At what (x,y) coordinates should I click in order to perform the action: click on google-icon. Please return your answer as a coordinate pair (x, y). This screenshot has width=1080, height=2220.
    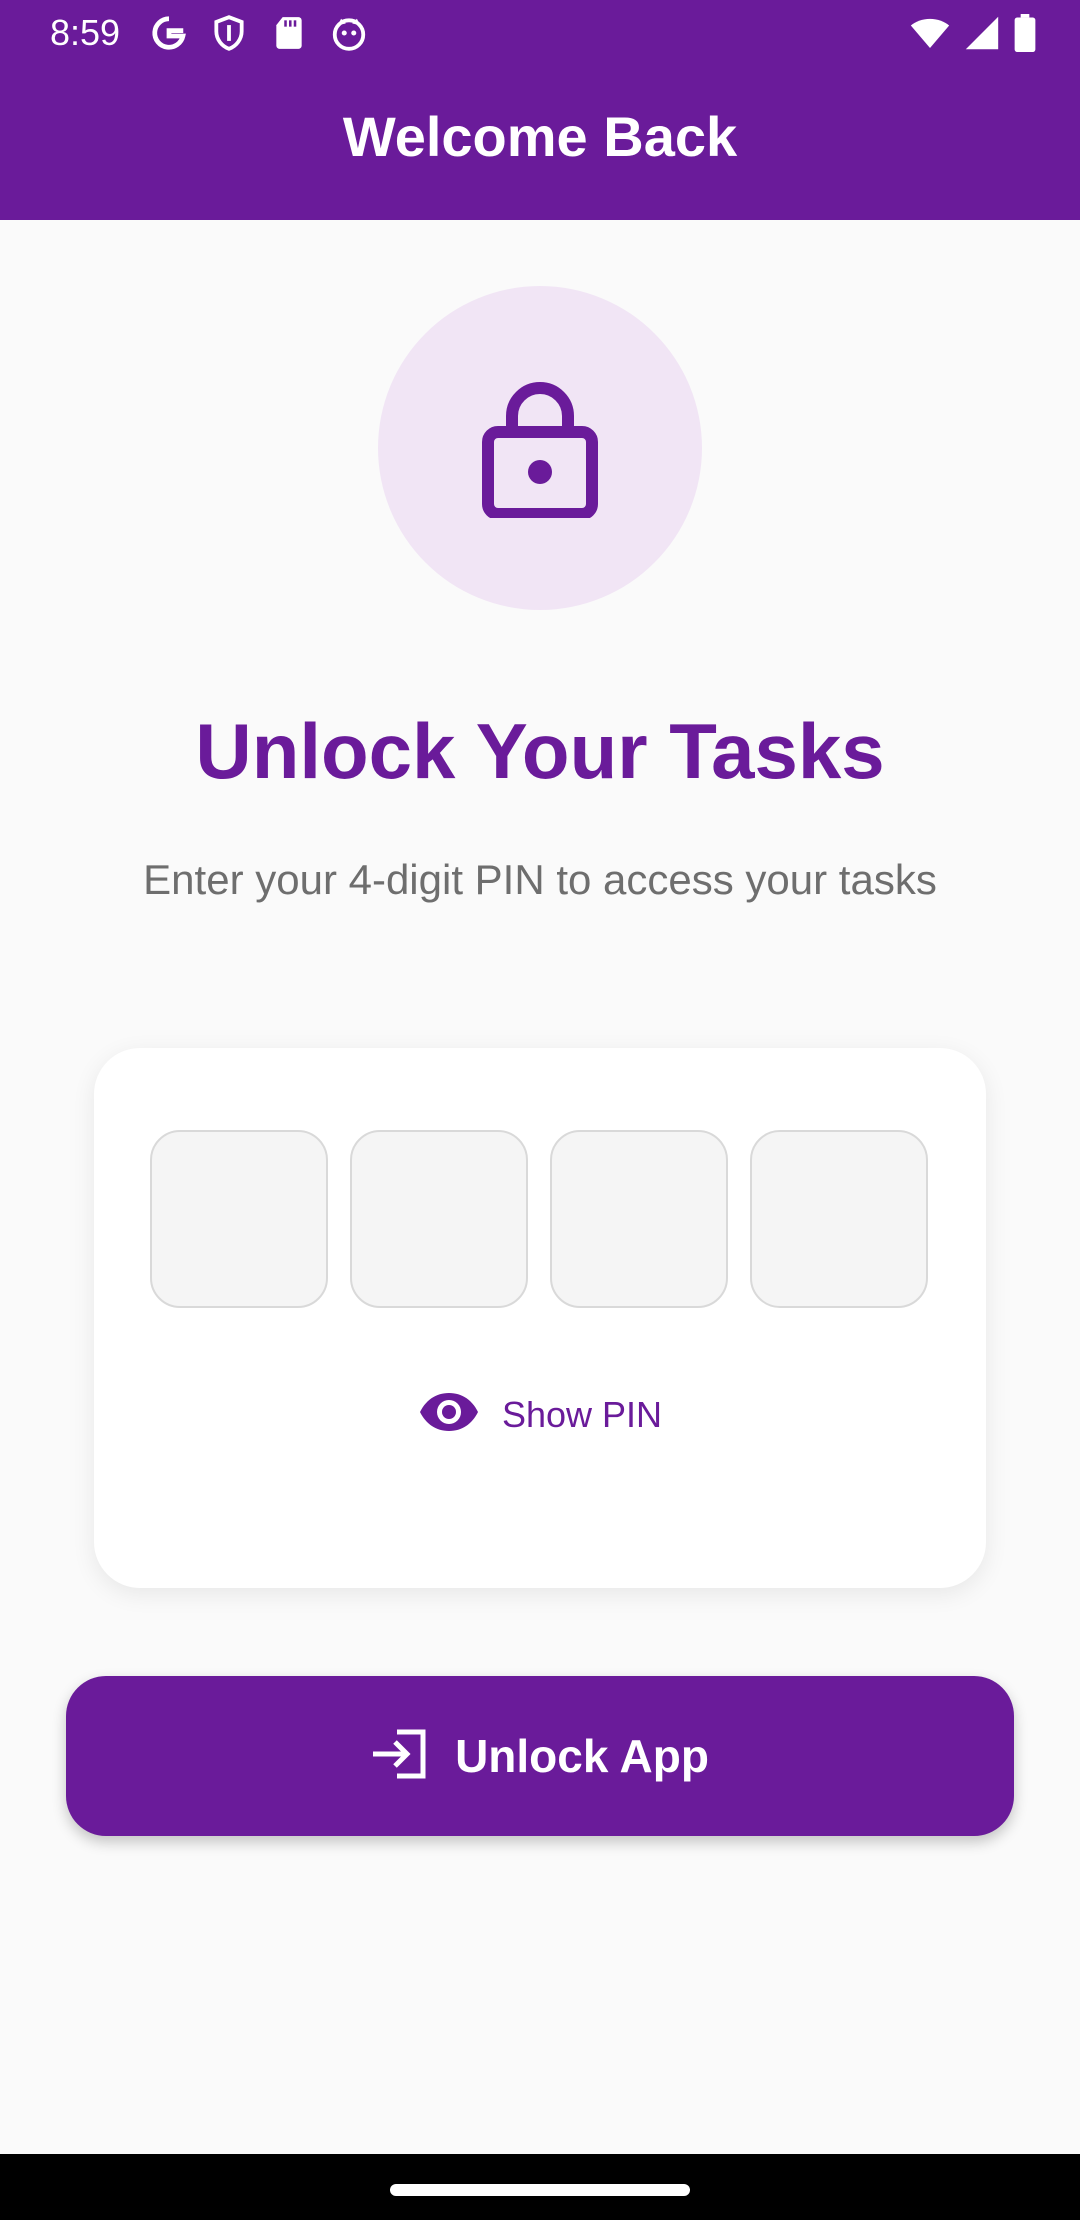
    Looking at the image, I should click on (169, 33).